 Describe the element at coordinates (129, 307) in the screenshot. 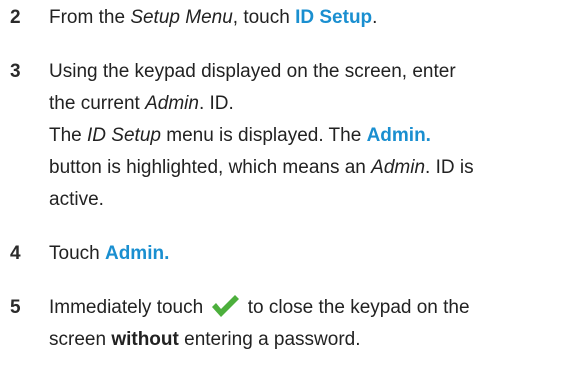

I see `text: Immediately touch` at that location.